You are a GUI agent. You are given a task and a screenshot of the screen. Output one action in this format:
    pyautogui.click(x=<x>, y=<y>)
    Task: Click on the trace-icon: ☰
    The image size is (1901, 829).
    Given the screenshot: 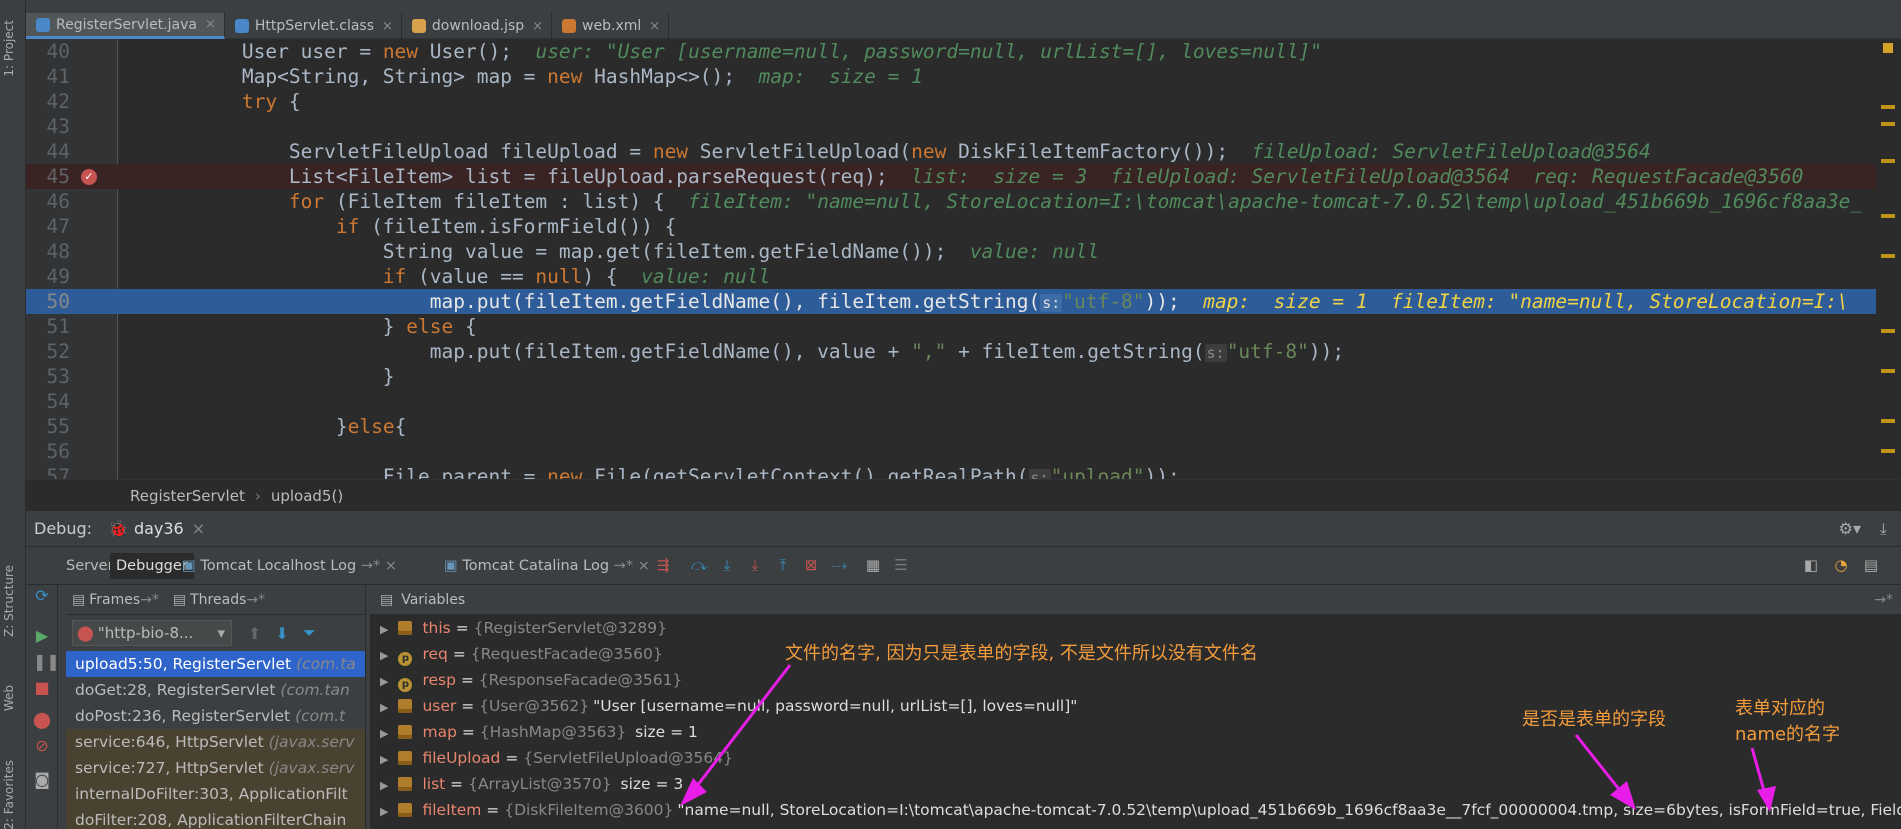 What is the action you would take?
    pyautogui.click(x=901, y=565)
    